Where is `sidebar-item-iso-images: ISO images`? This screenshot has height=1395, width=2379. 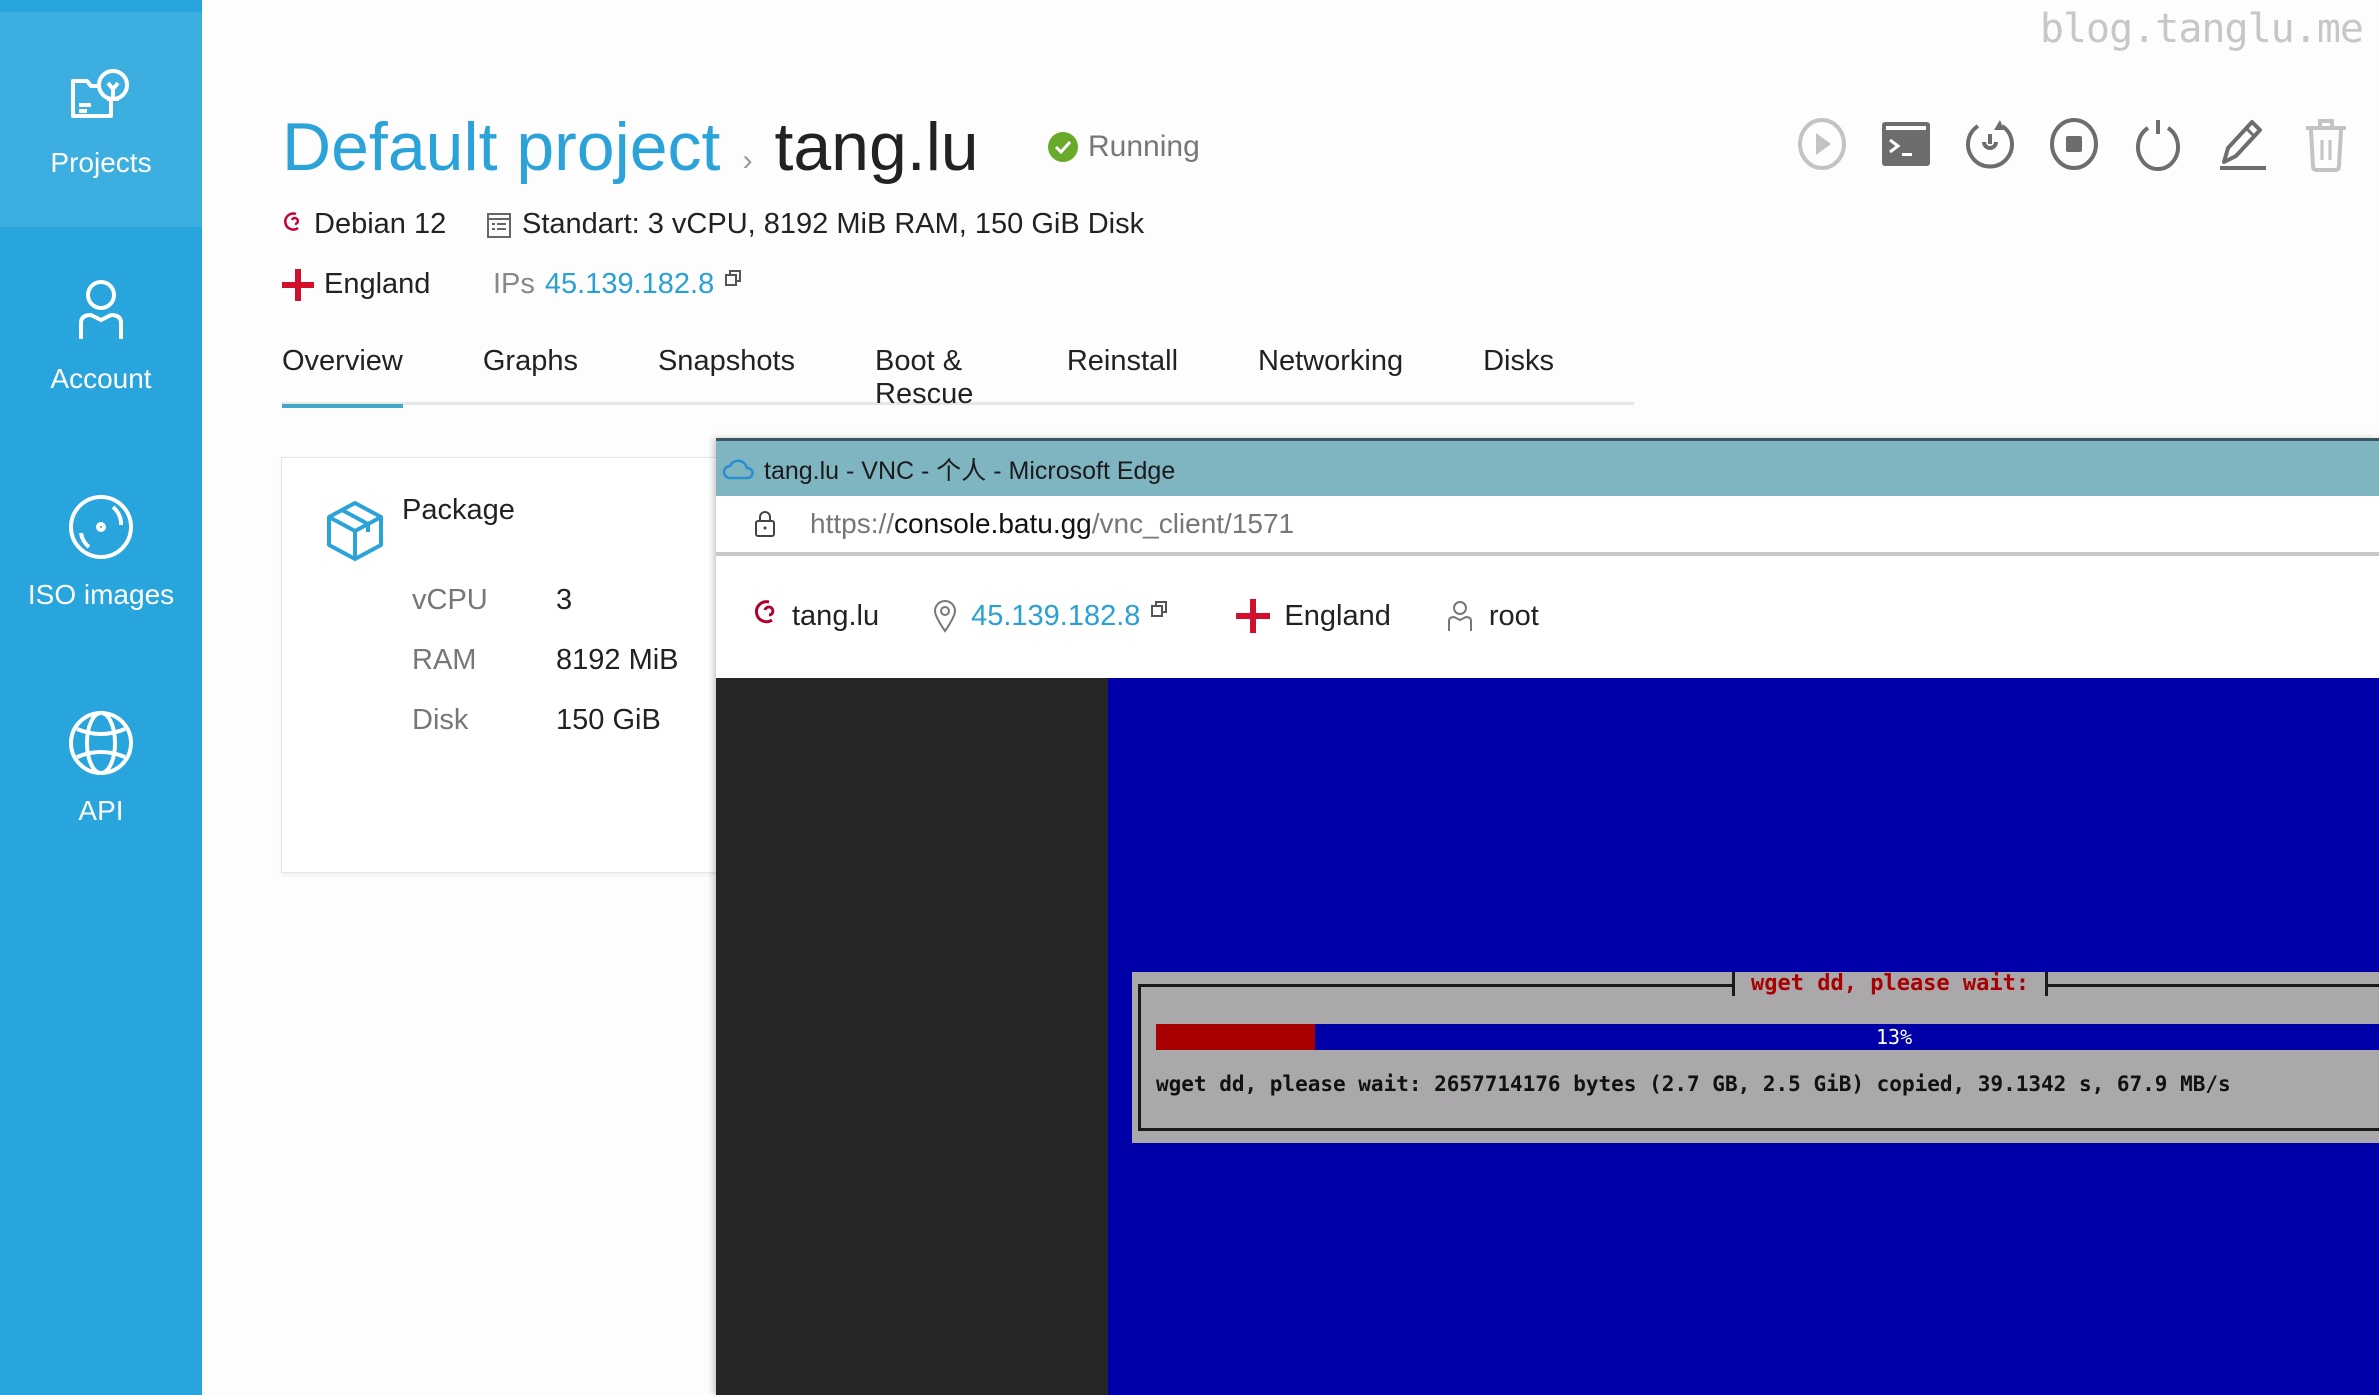
sidebar-item-iso-images: ISO images is located at coordinates (101, 551).